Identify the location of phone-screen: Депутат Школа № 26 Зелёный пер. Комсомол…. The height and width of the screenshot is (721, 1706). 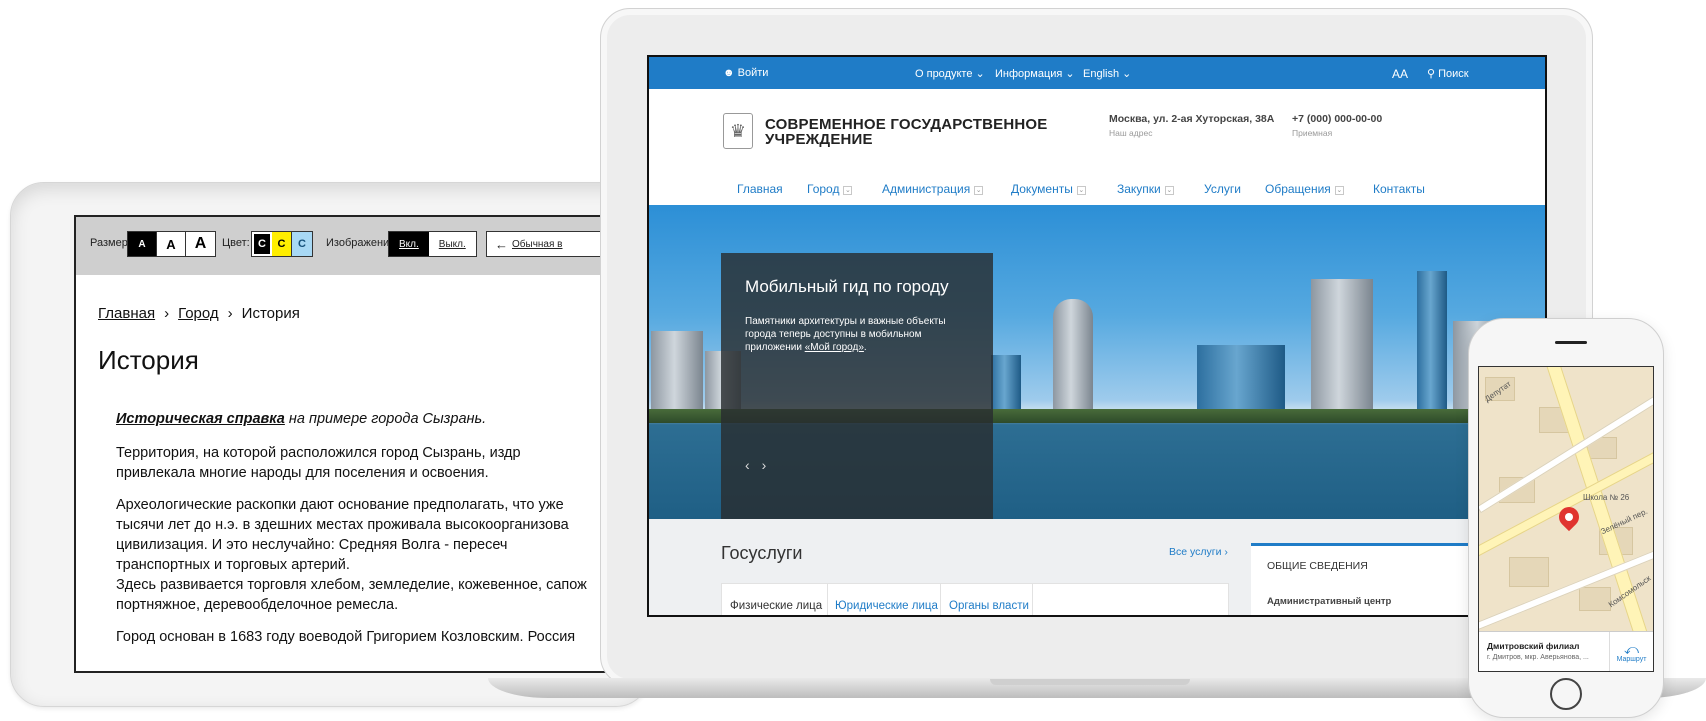
(1566, 519).